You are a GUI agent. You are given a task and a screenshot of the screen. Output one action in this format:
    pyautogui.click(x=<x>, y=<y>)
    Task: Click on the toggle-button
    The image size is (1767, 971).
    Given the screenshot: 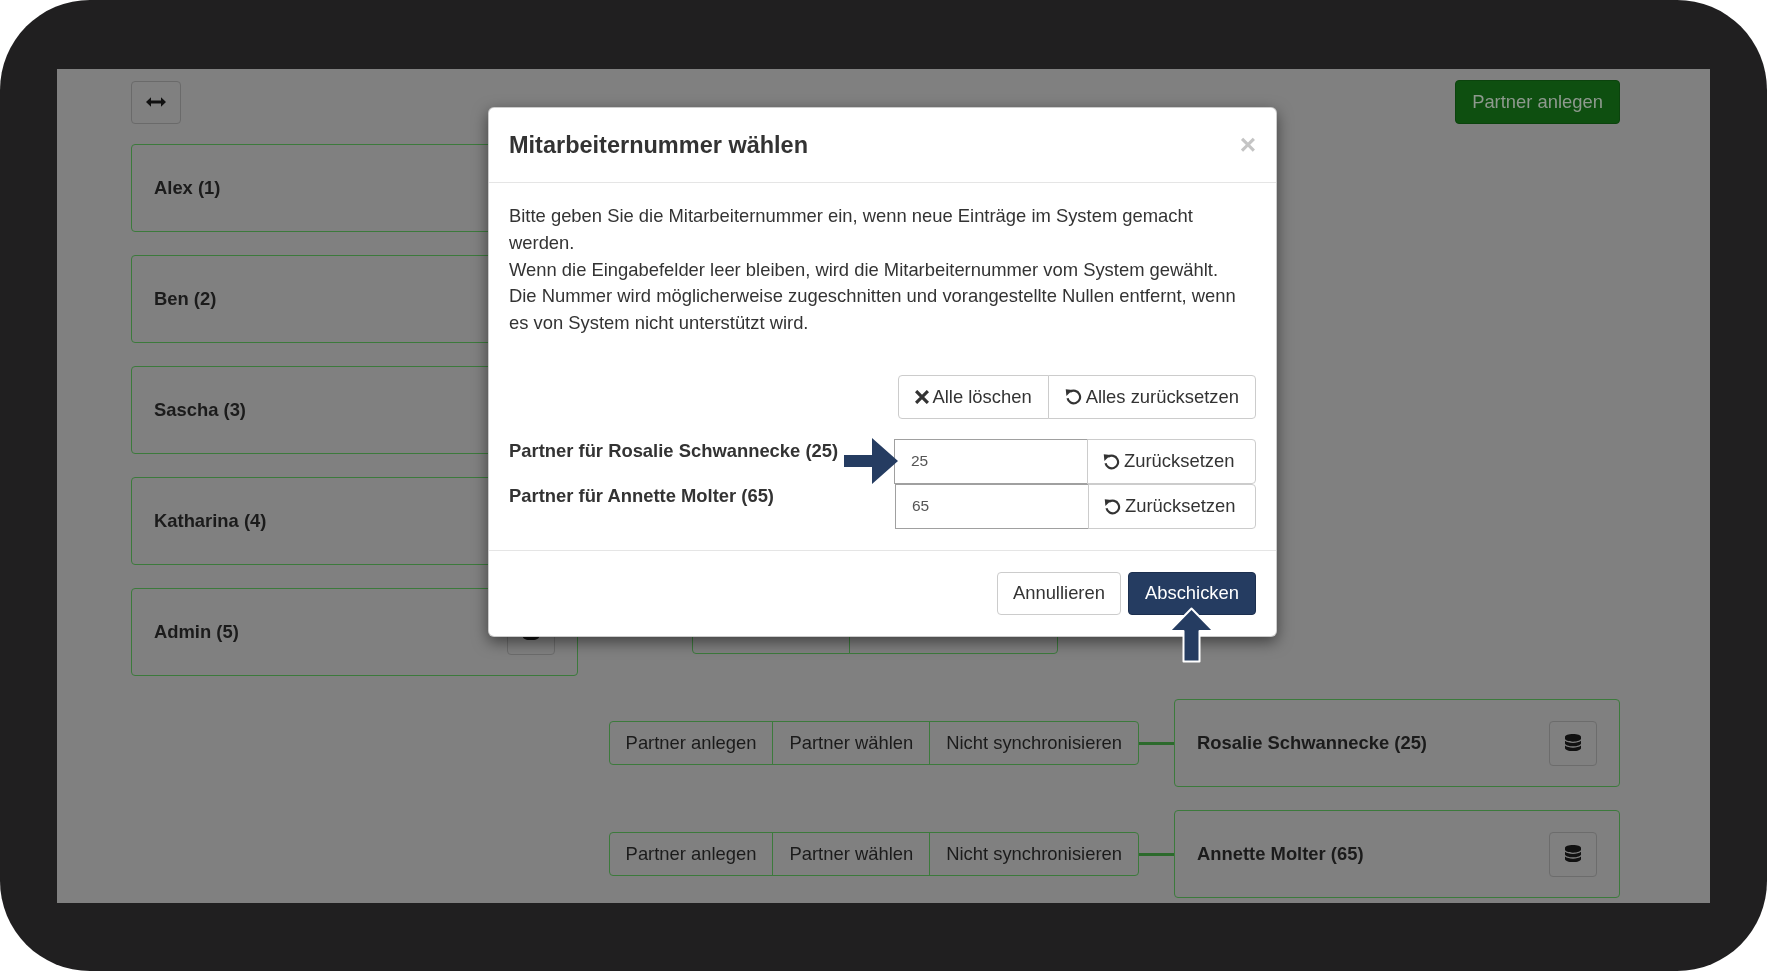 What is the action you would take?
    pyautogui.click(x=156, y=102)
    